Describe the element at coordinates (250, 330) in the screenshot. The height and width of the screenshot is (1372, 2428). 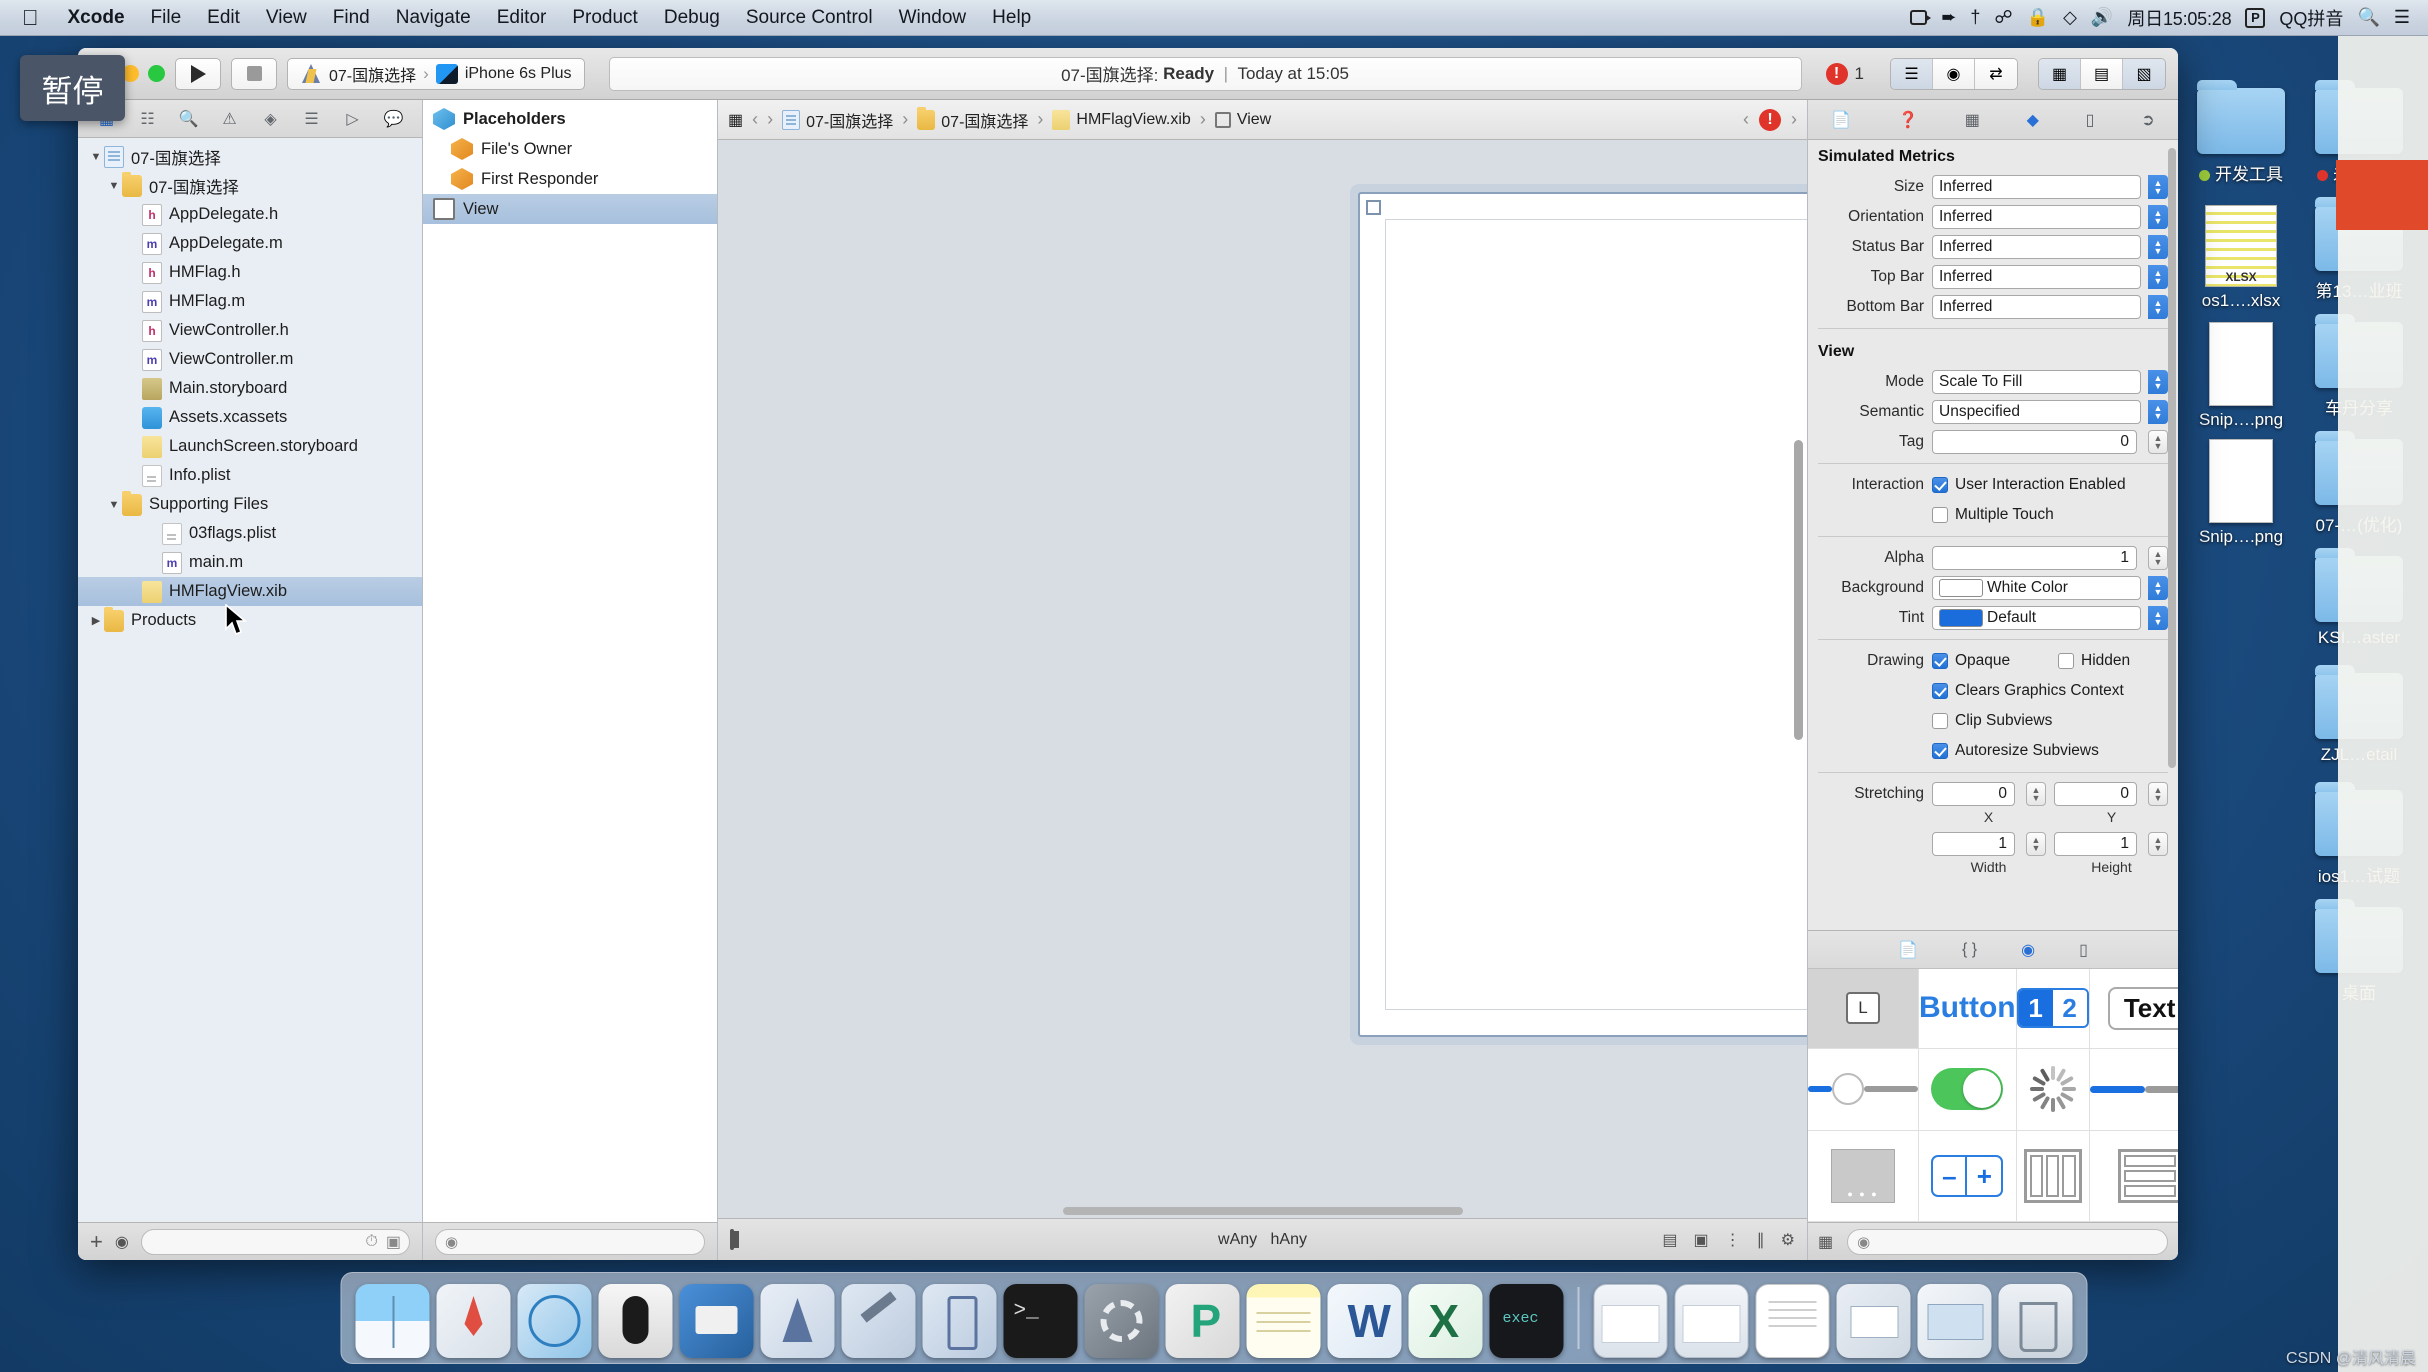
I see `navigator-row: h ViewController.h` at that location.